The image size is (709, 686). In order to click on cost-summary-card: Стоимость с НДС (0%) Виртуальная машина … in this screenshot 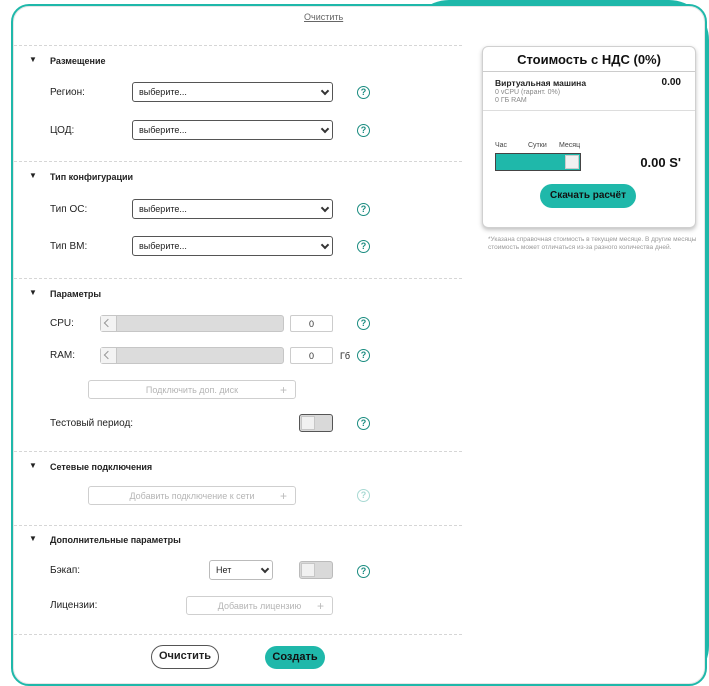, I will do `click(589, 137)`.